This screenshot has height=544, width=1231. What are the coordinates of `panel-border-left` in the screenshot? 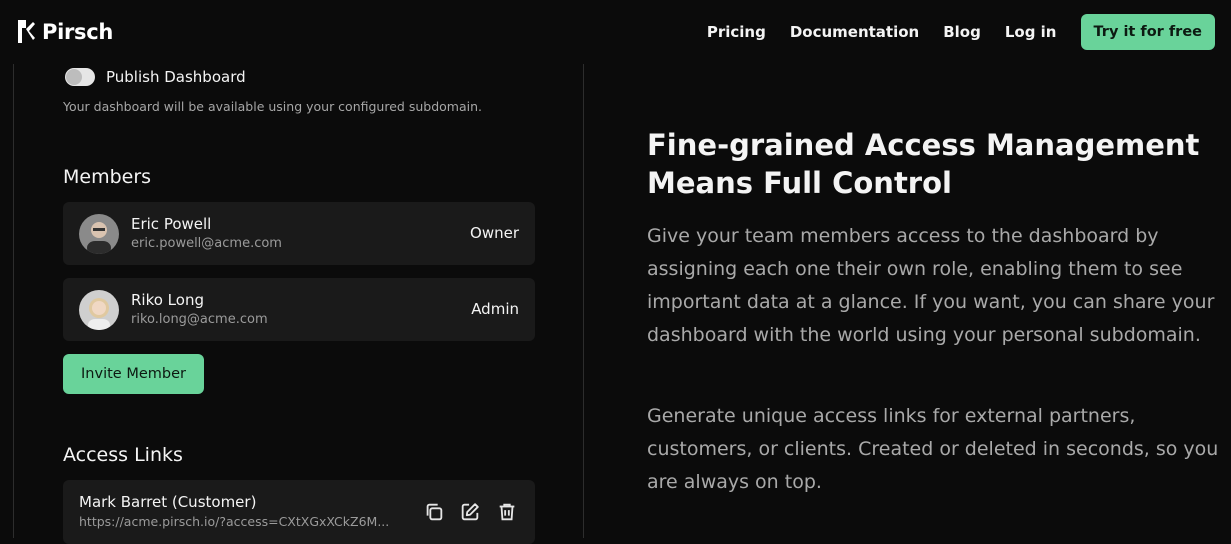 It's located at (13, 301).